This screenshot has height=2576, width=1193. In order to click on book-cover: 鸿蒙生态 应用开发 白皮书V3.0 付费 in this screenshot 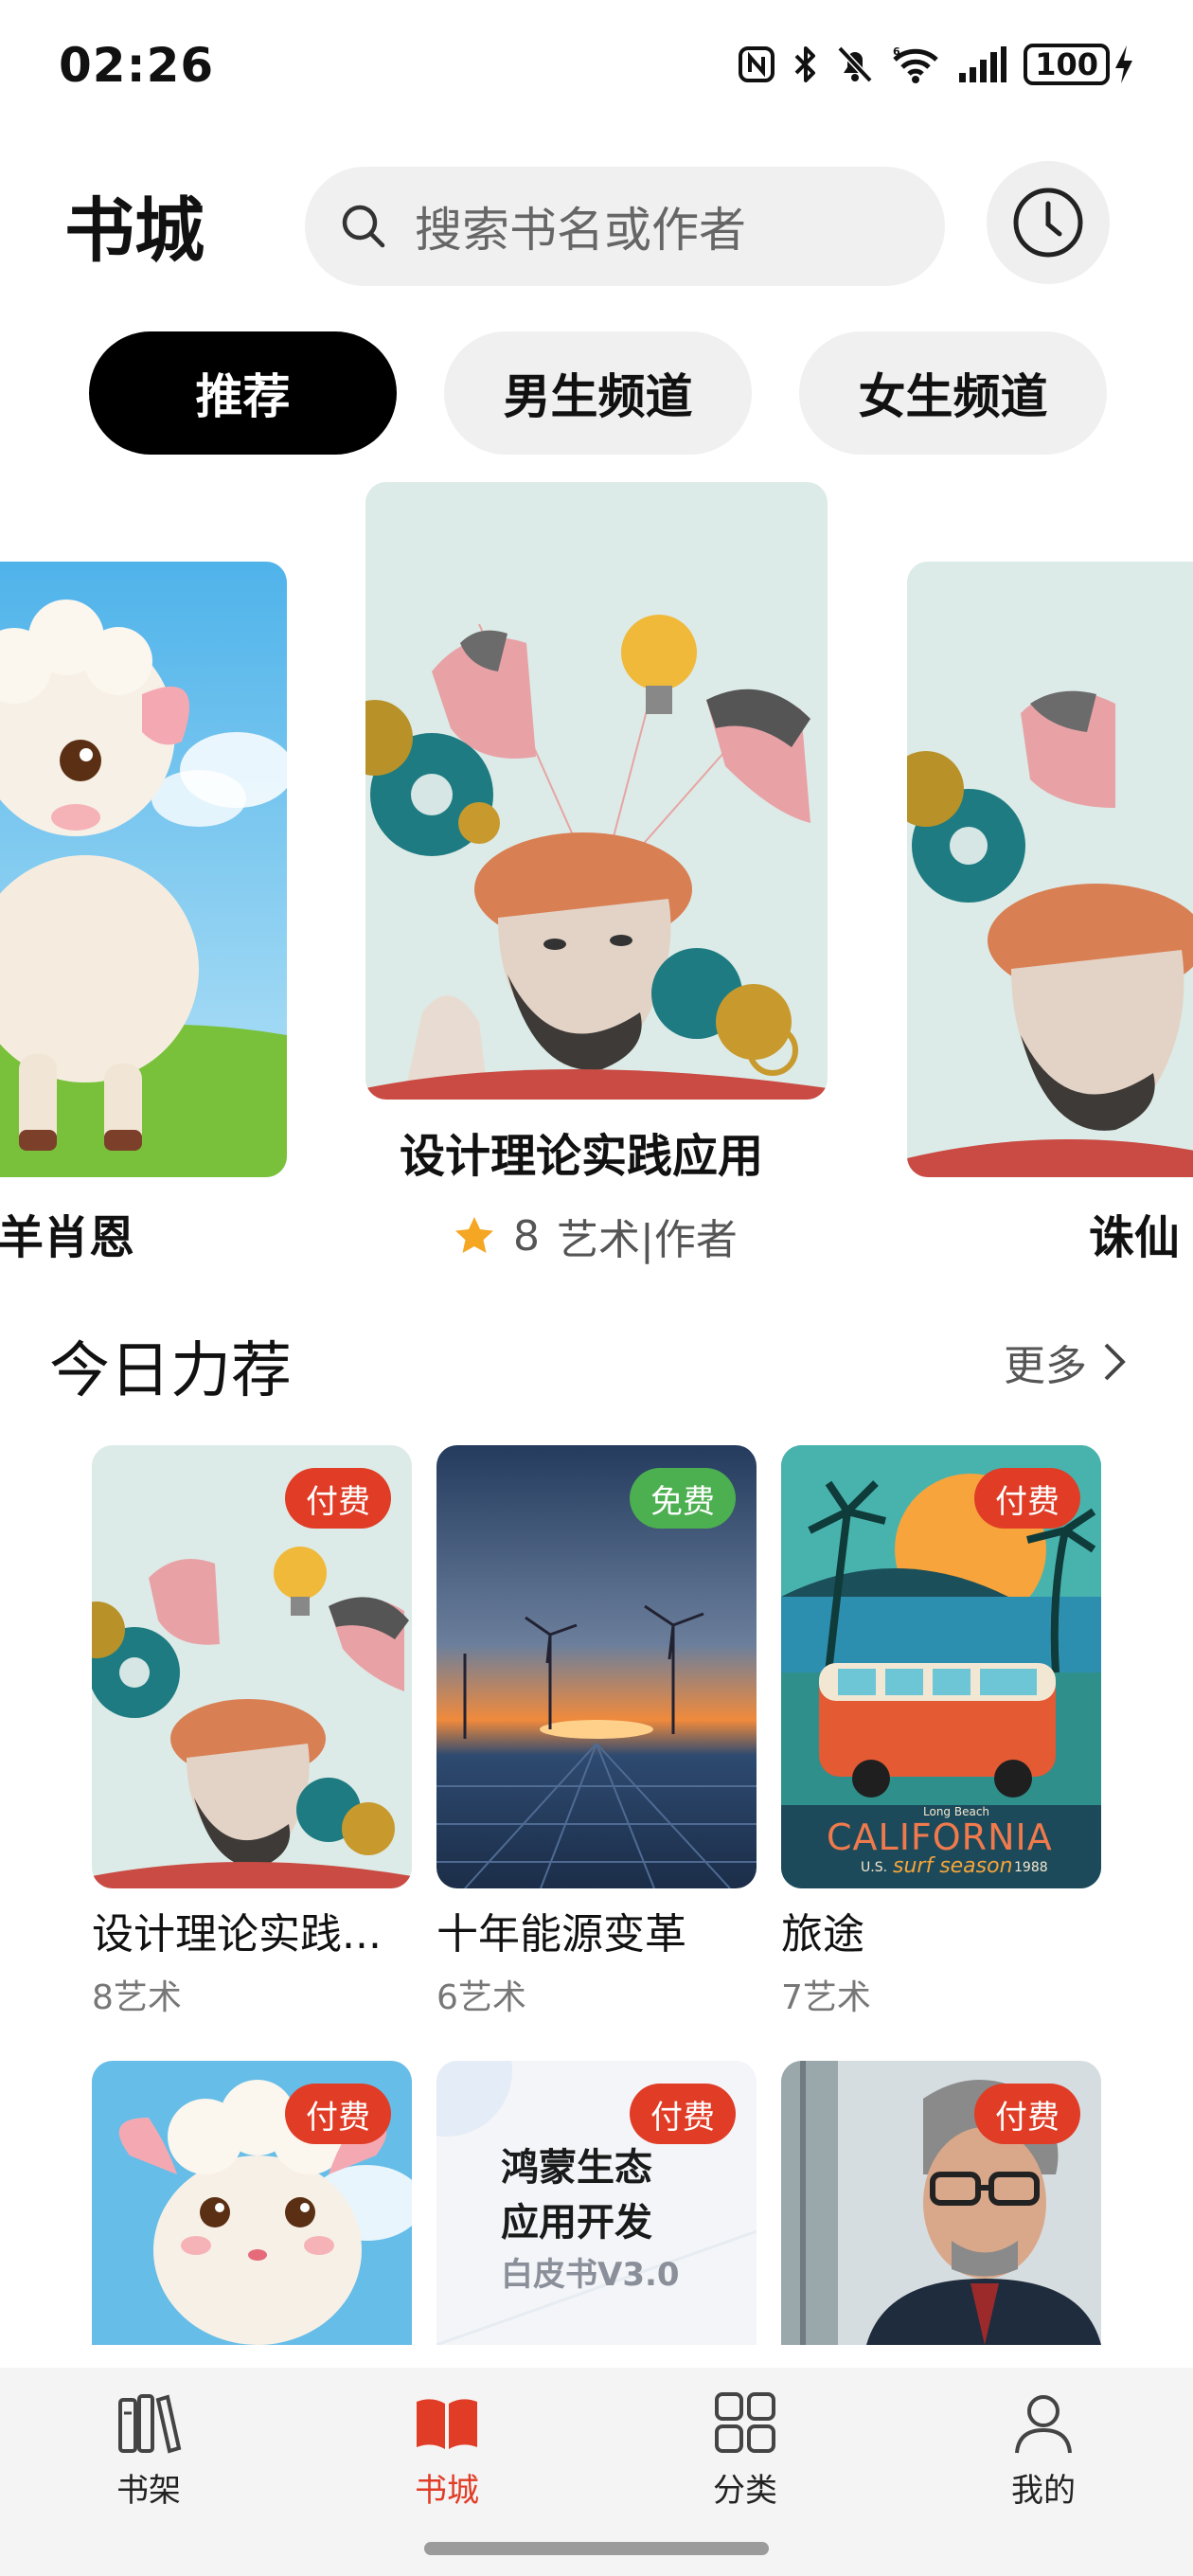, I will do `click(596, 2203)`.